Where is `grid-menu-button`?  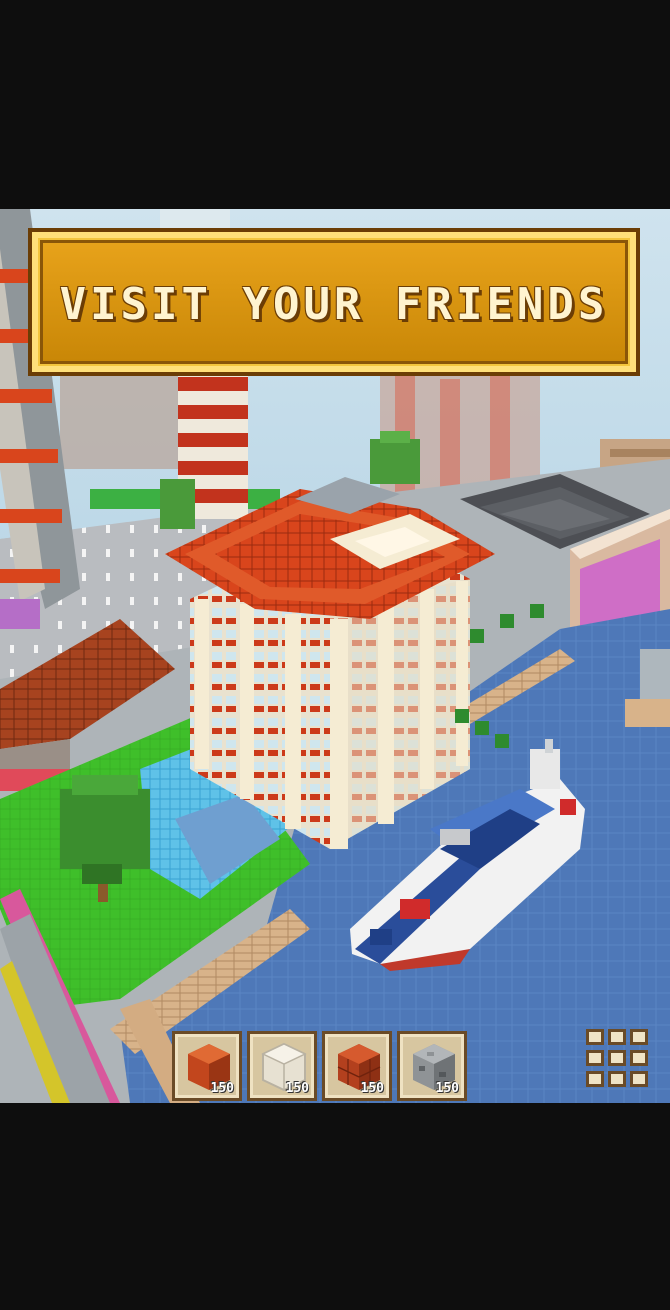
grid-menu-button is located at coordinates (618, 1060).